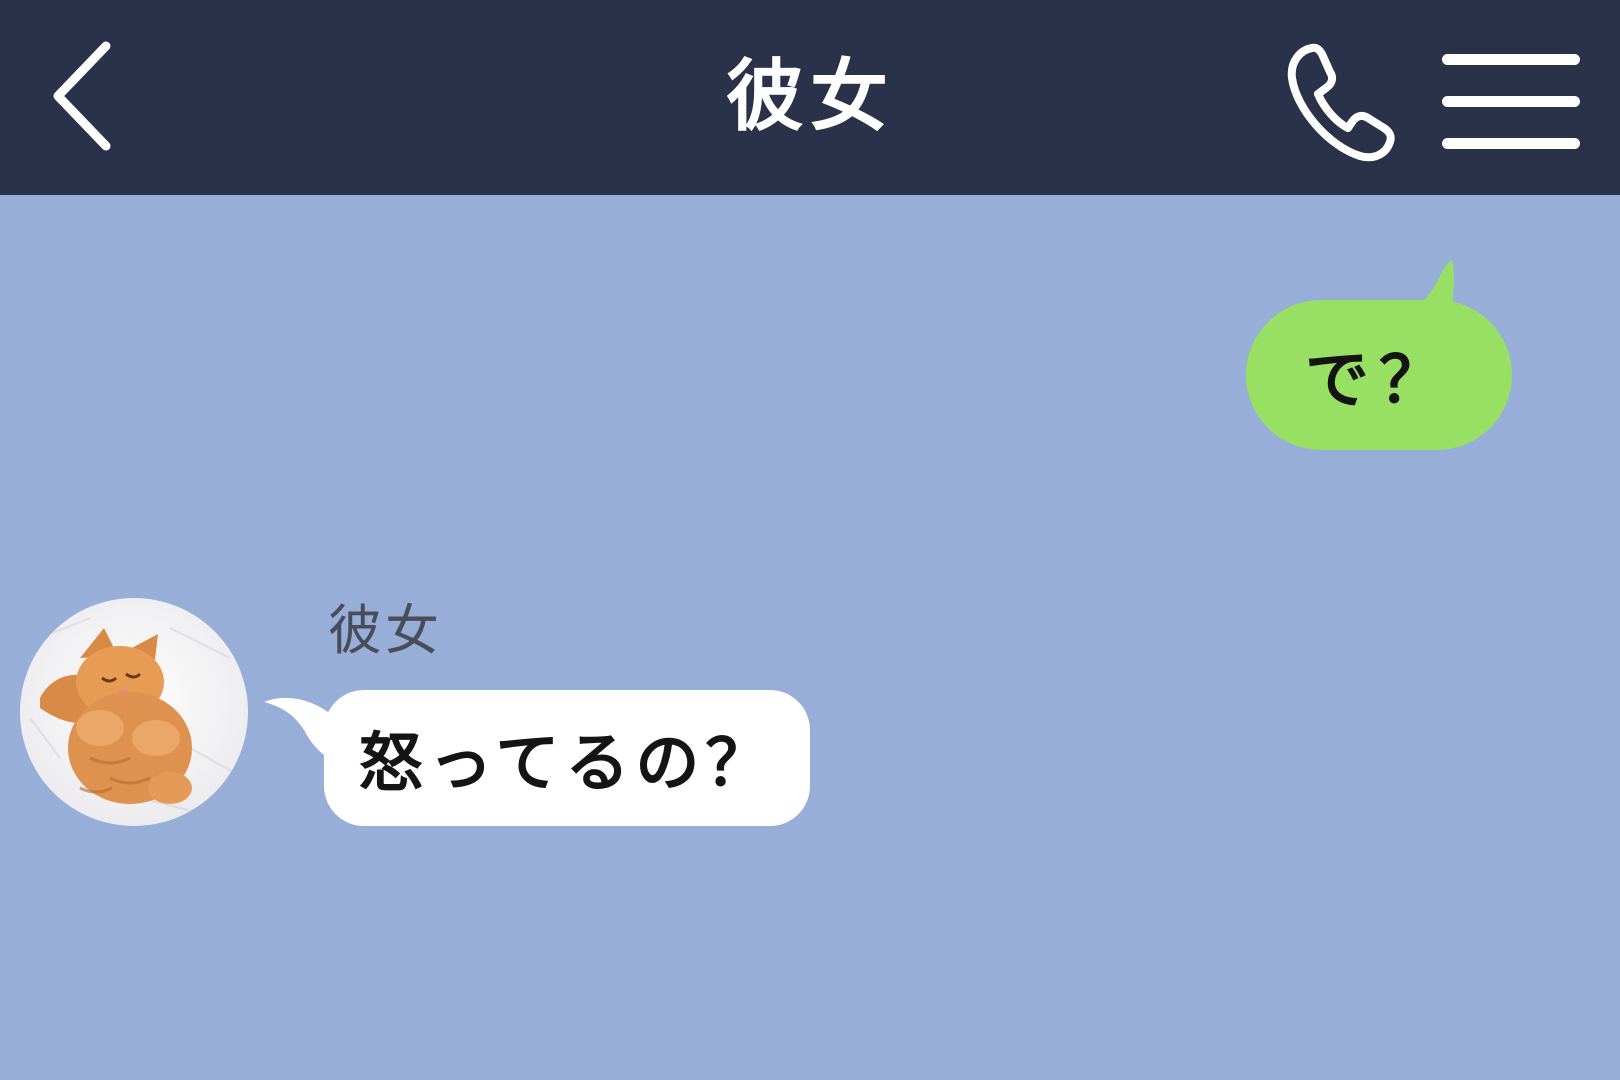 The height and width of the screenshot is (1080, 1620). I want to click on outgoing-message-text: で？, so click(1379, 381).